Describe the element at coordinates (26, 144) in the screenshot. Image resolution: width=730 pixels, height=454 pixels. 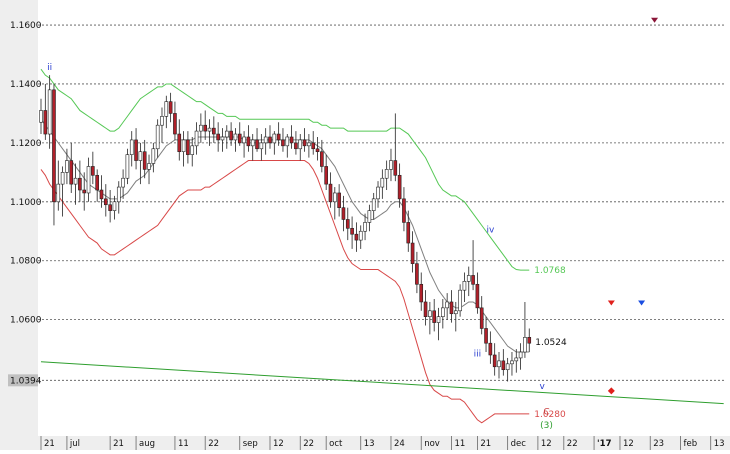
I see `y-tick-label: 1.1200` at that location.